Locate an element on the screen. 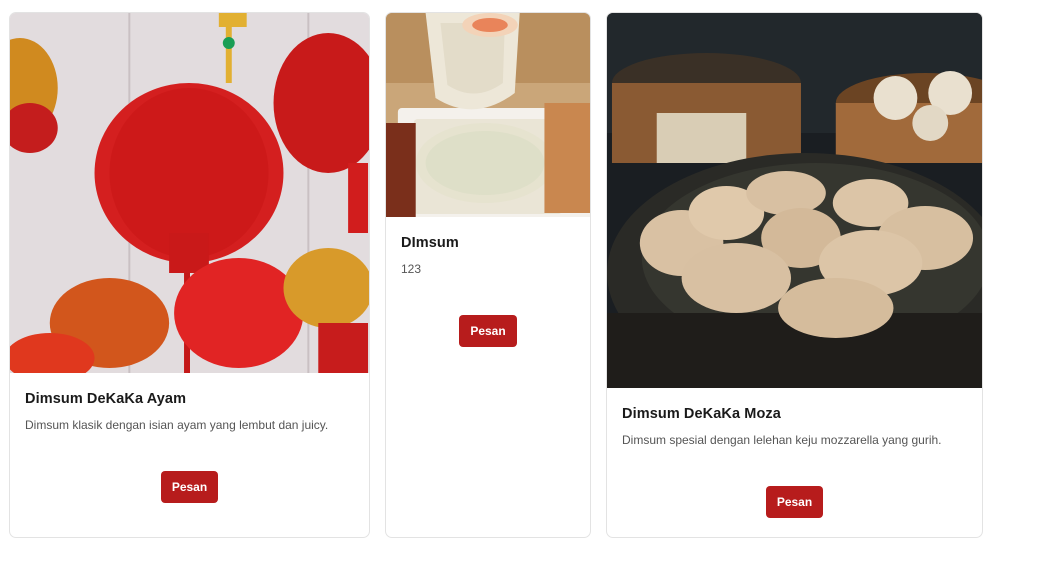 This screenshot has height=572, width=1037. product-description: 123 is located at coordinates (411, 269).